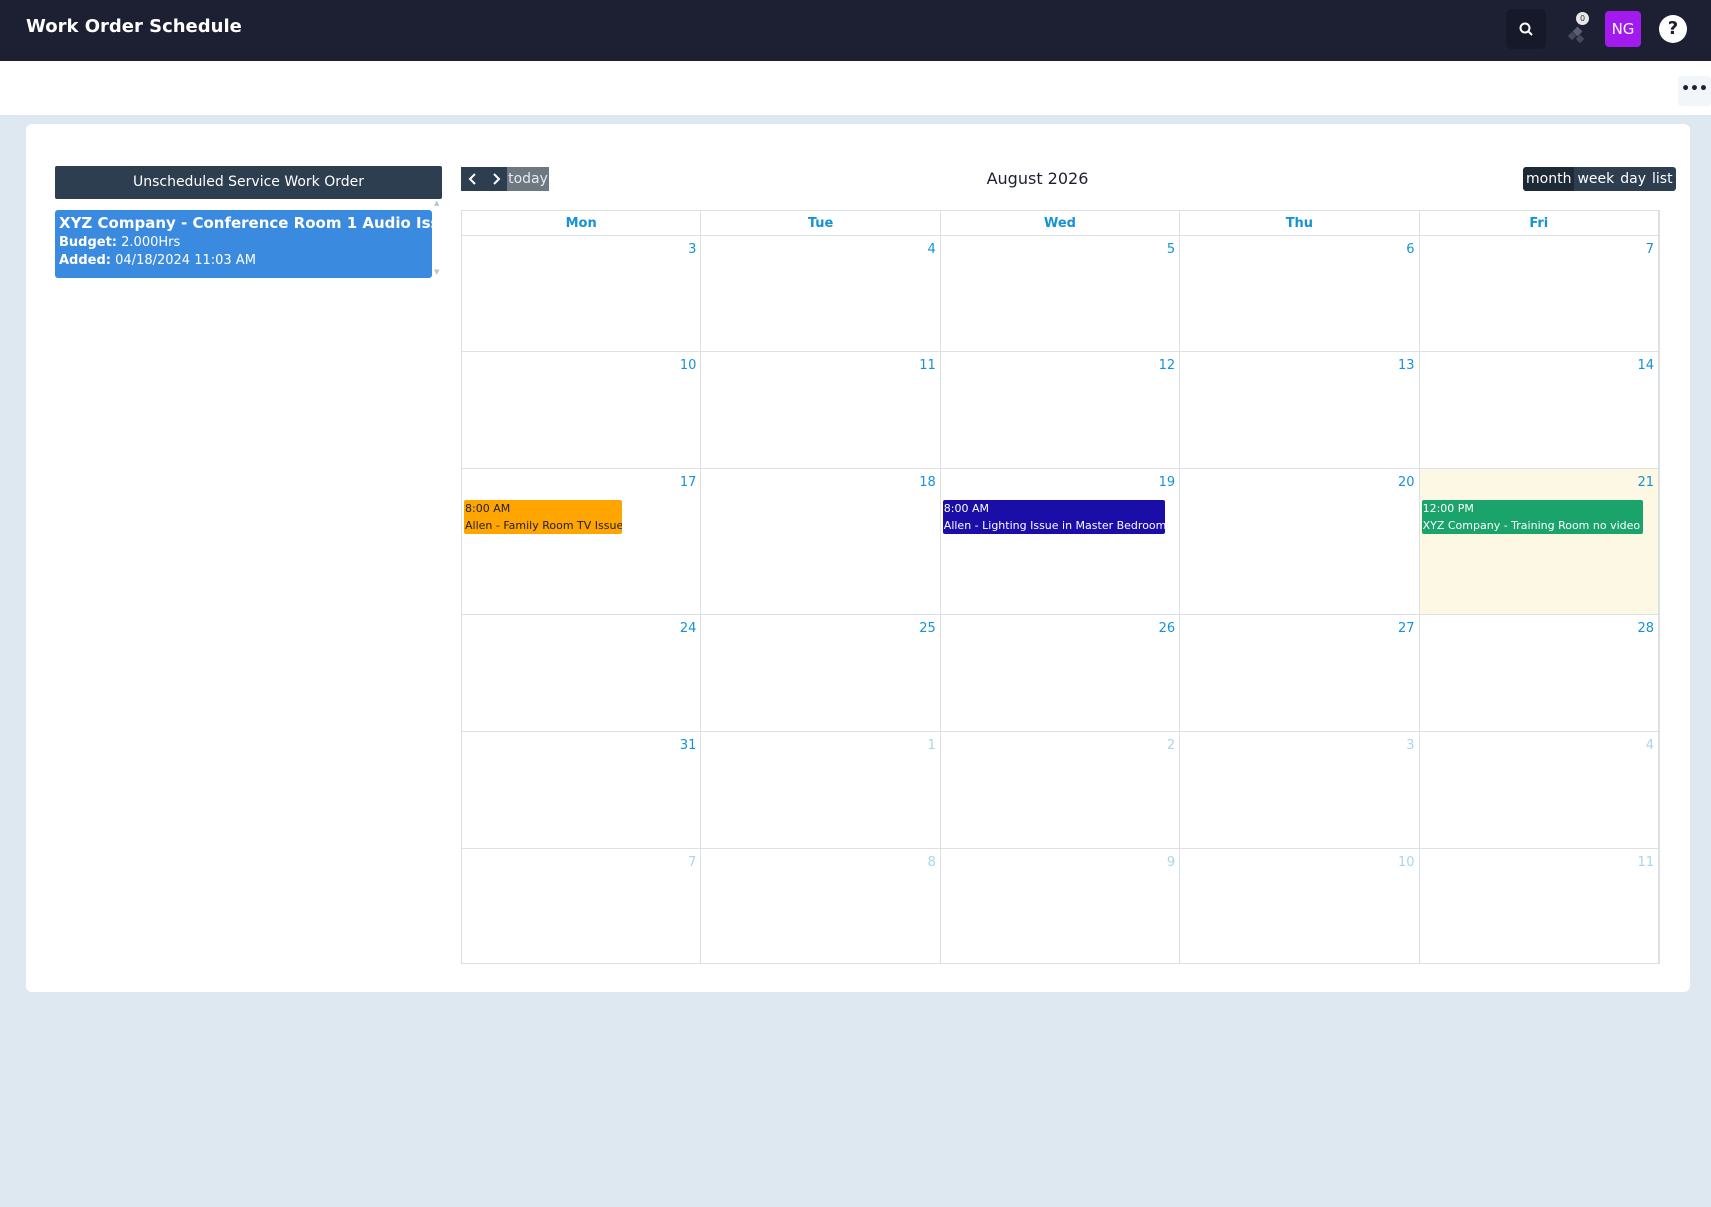 The image size is (1711, 1207). Describe the element at coordinates (134, 26) in the screenshot. I see `app-title: Work Order Schedule` at that location.